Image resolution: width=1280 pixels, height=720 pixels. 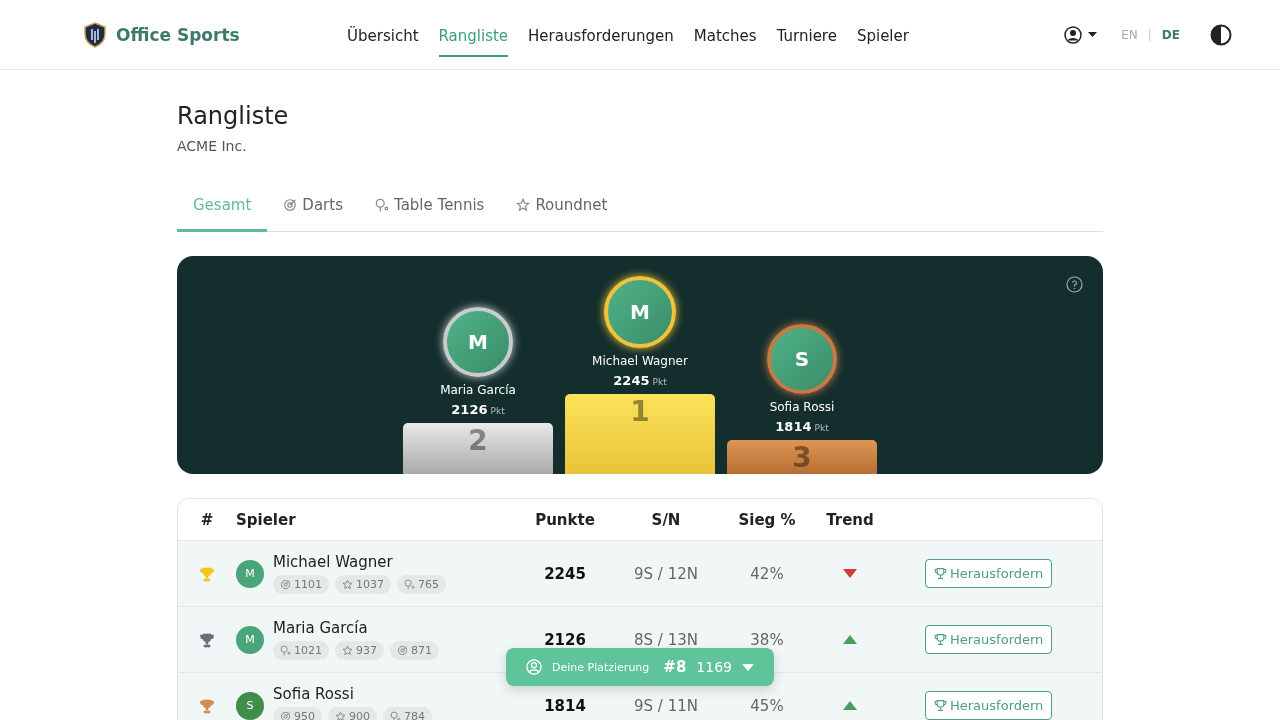 I want to click on player-points: 1814, so click(x=793, y=426).